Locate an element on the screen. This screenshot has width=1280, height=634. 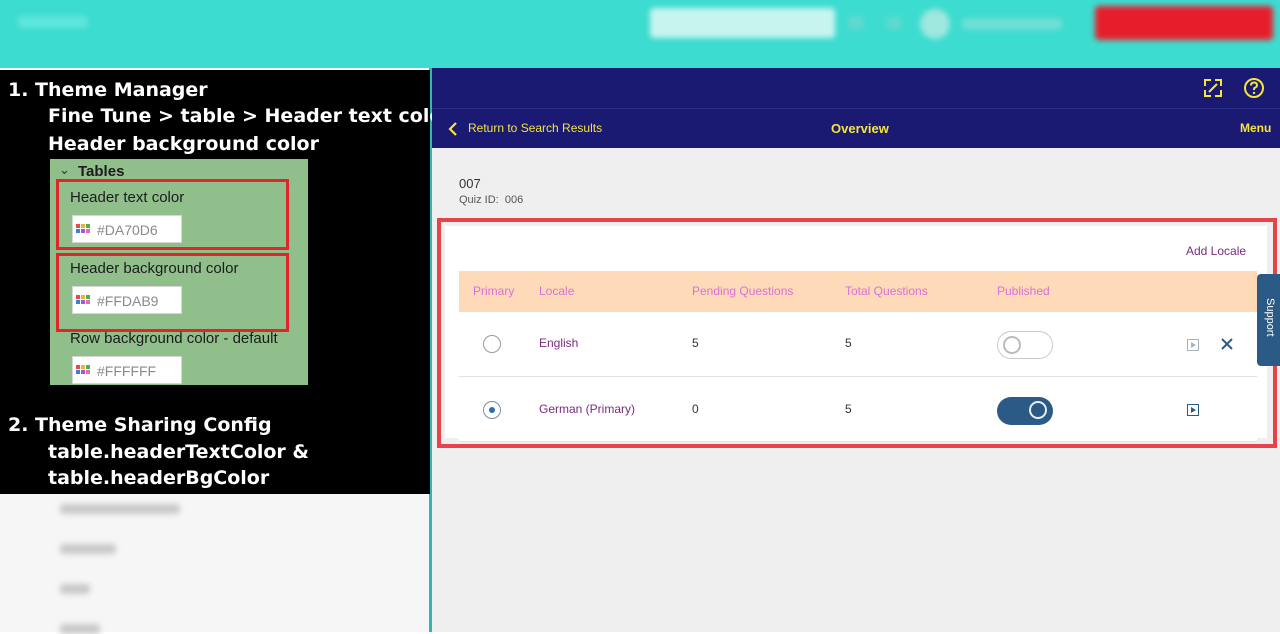
annotation-line-1: 1. Theme Manager is located at coordinates (108, 90).